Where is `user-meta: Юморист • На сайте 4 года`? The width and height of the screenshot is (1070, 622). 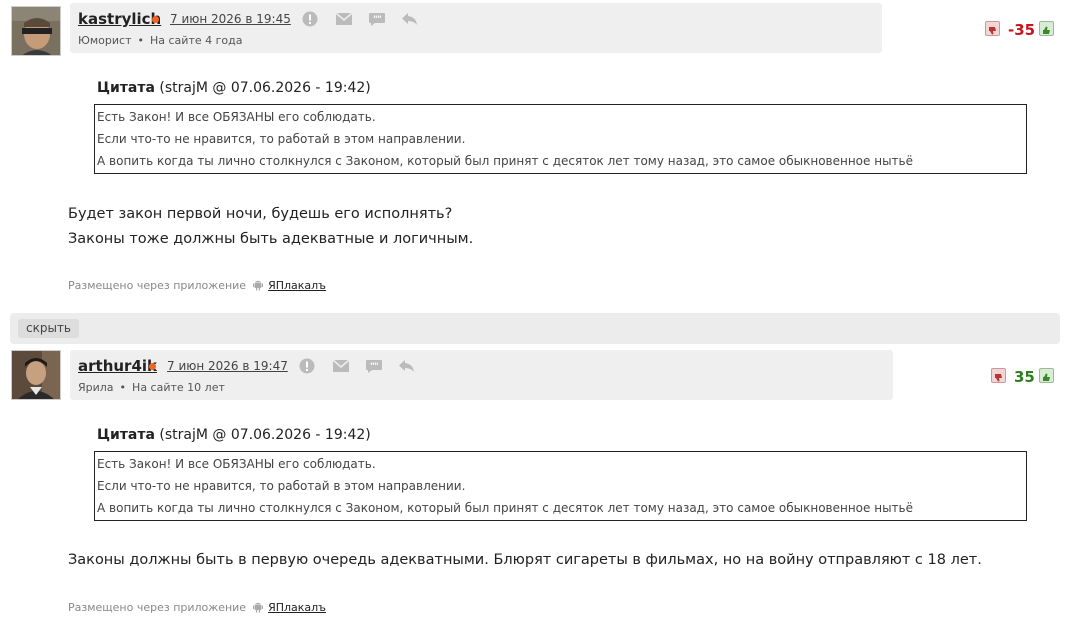 user-meta: Юморист • На сайте 4 года is located at coordinates (160, 40).